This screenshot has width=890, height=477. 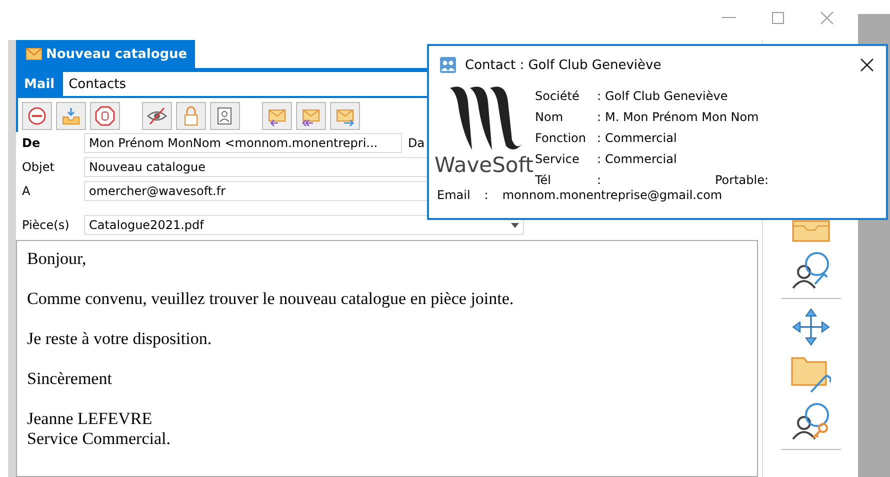 I want to click on body-paragraph: Bonjour,, so click(x=57, y=259).